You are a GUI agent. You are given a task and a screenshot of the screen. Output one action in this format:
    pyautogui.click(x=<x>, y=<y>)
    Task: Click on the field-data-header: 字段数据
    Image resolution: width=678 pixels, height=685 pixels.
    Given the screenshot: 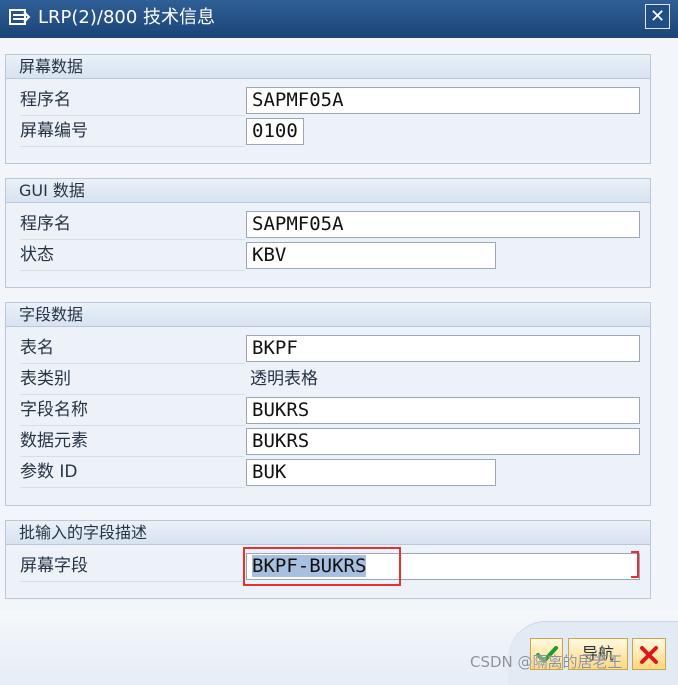 What is the action you would take?
    pyautogui.click(x=328, y=315)
    